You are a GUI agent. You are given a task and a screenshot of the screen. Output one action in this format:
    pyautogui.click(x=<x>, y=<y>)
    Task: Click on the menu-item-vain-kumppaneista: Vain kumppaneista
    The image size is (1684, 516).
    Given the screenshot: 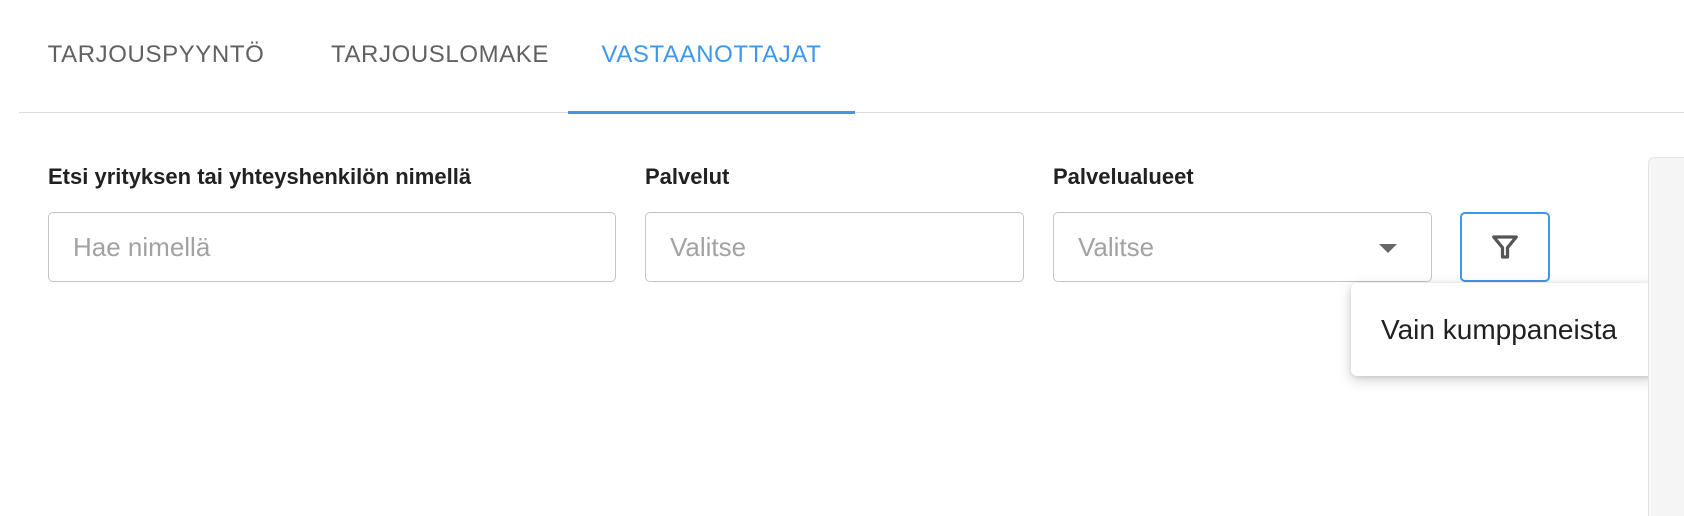 What is the action you would take?
    pyautogui.click(x=1504, y=329)
    